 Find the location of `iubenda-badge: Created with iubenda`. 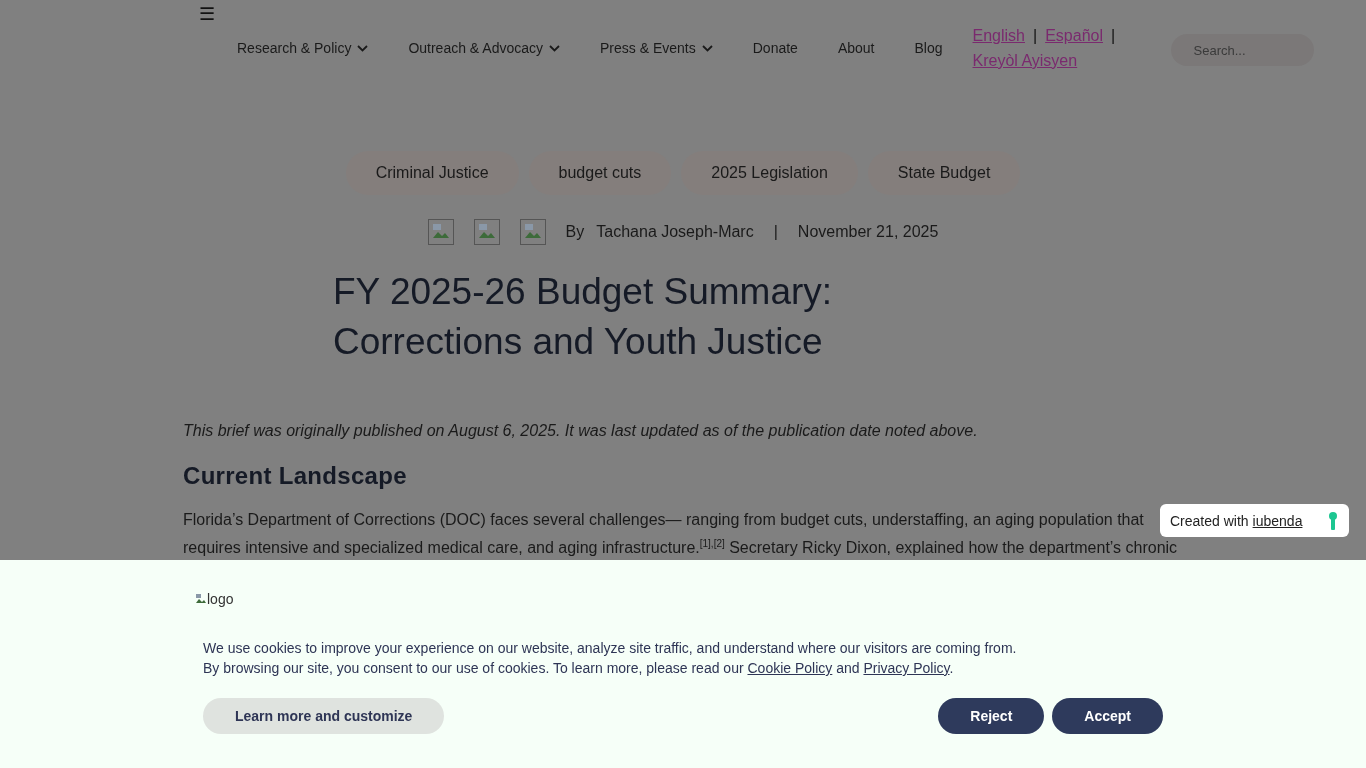

iubenda-badge: Created with iubenda is located at coordinates (1254, 520).